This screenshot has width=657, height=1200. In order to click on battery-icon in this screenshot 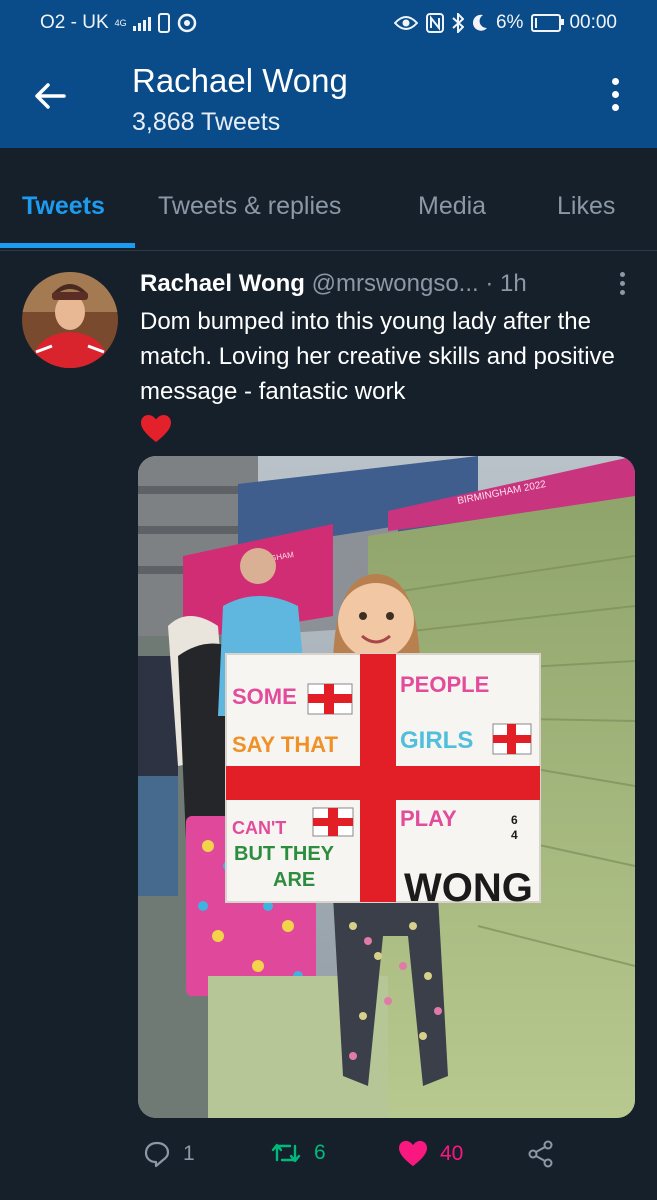, I will do `click(548, 23)`.